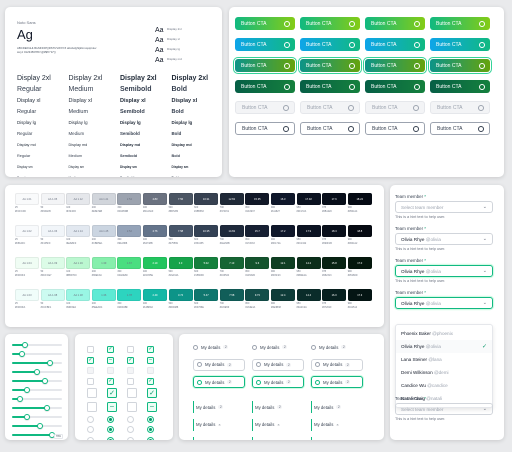 Image resolution: width=512 pixels, height=452 pixels. What do you see at coordinates (444, 385) in the screenshot?
I see `select-option: Candice Wu @candice` at bounding box center [444, 385].